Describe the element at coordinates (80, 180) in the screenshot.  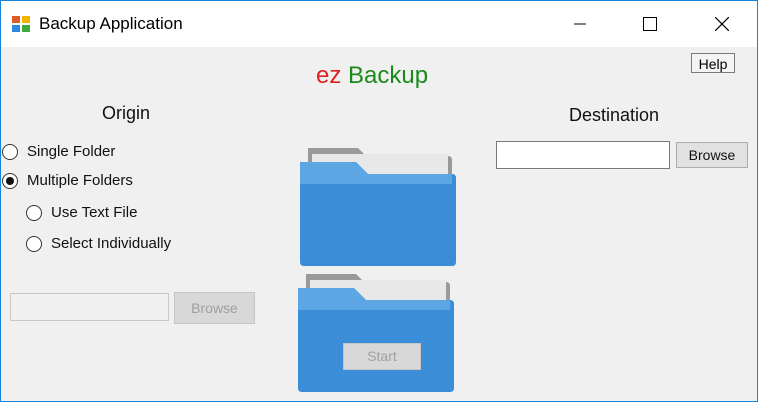
I see `radio-label: Multiple Folders` at that location.